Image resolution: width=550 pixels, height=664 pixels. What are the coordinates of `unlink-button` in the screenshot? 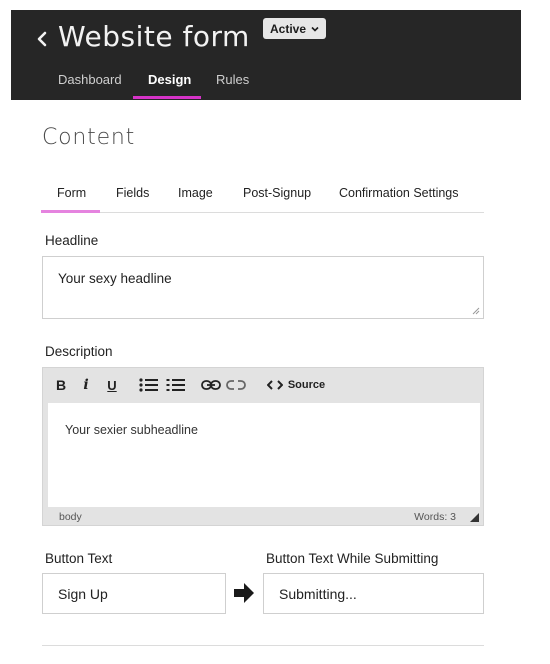 It's located at (236, 385).